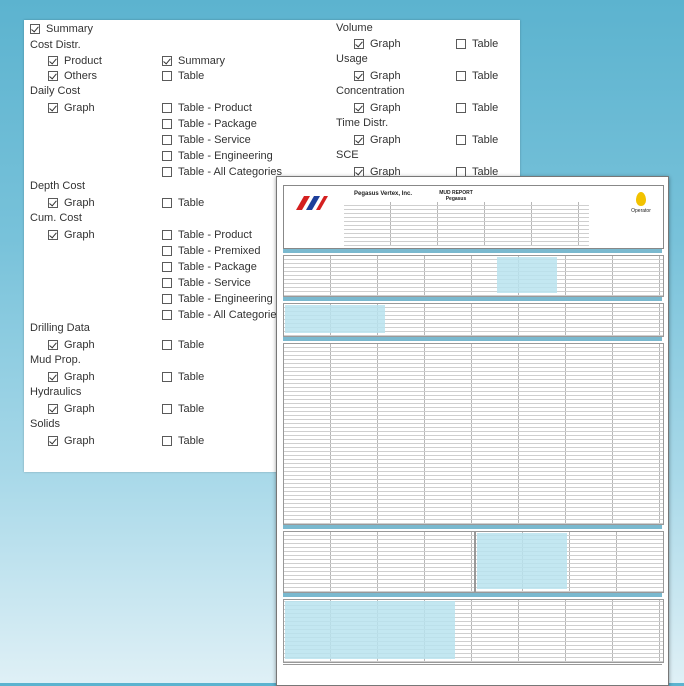 The height and width of the screenshot is (686, 684). What do you see at coordinates (383, 194) in the screenshot?
I see `report-company-name: Pegasus Vertex, Inc.` at bounding box center [383, 194].